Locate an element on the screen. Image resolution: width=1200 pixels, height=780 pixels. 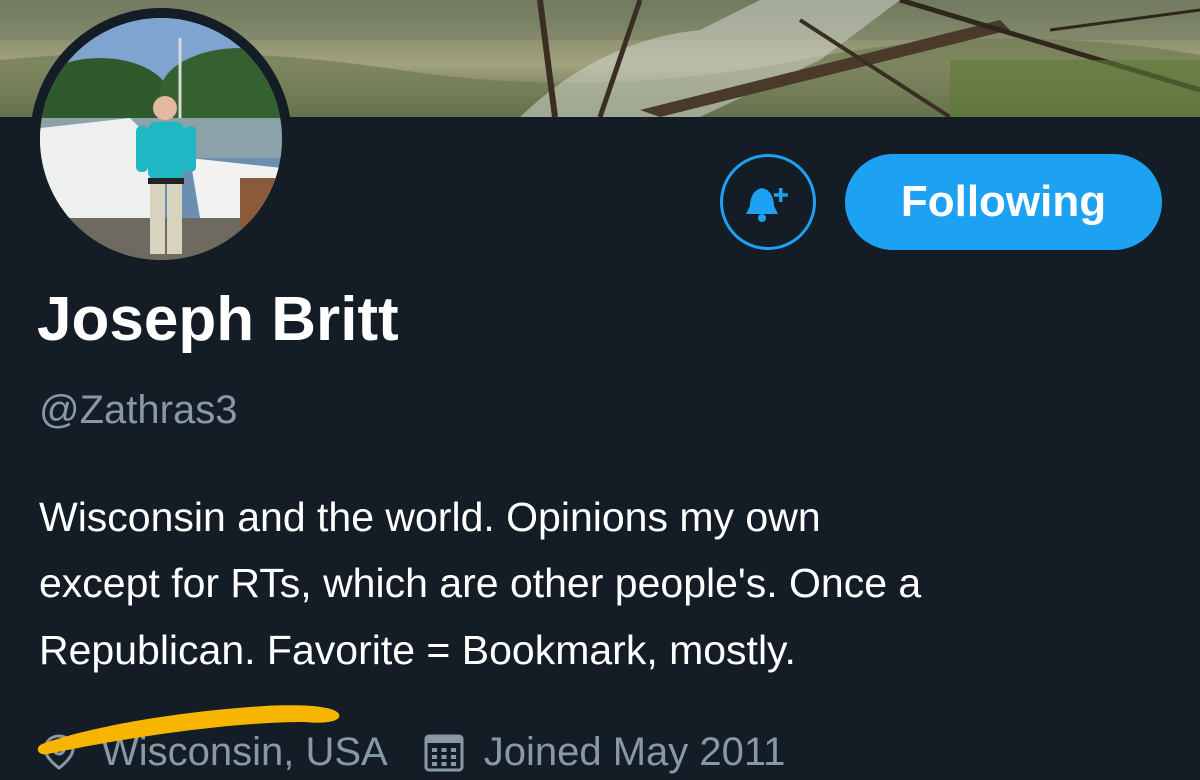
notifications-toggle-button is located at coordinates (768, 202).